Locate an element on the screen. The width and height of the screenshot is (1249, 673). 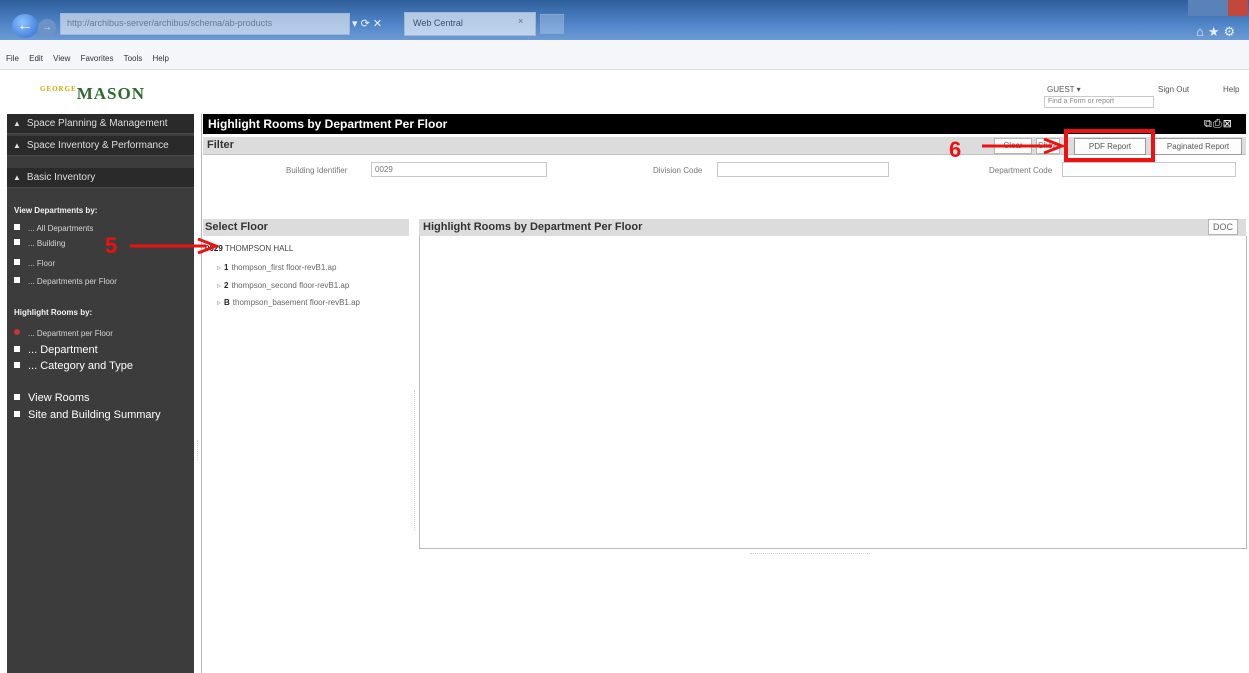
forward-button: → is located at coordinates (47, 28).